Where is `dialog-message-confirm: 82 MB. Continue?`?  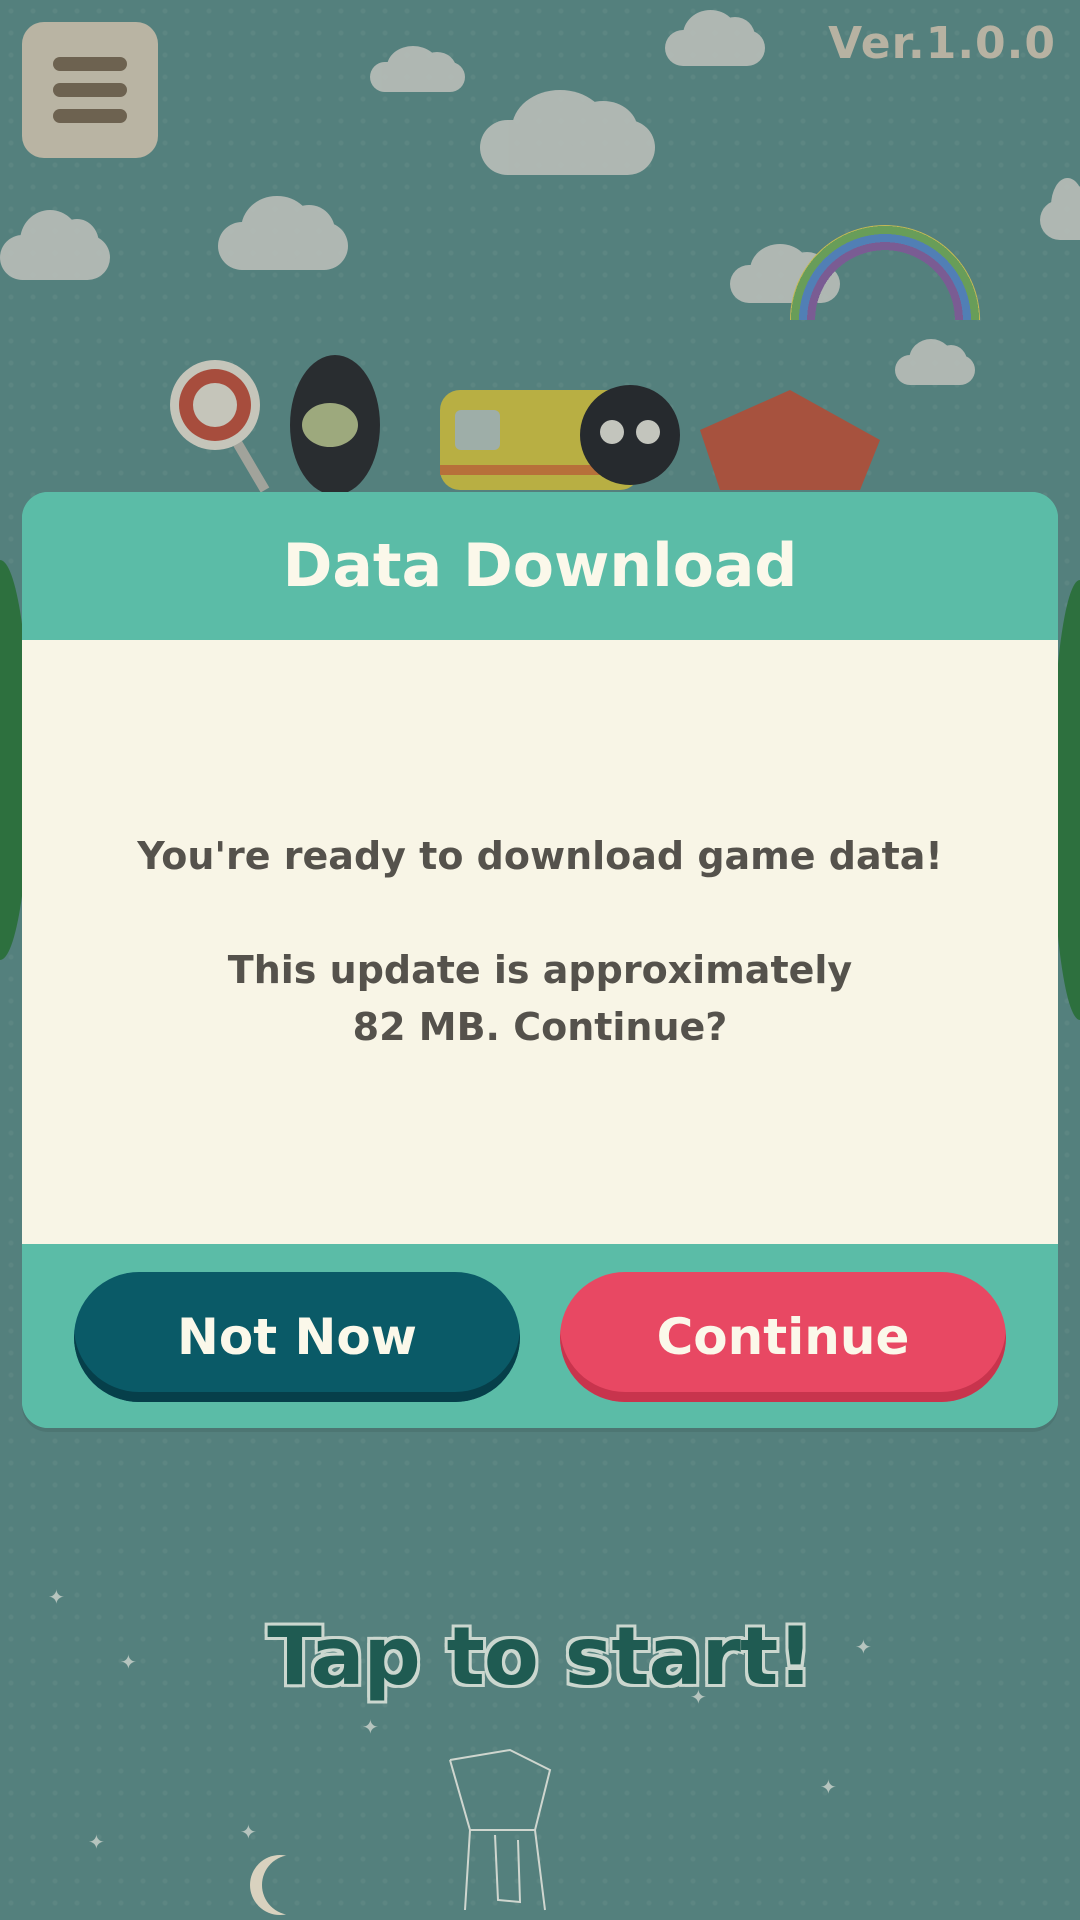 dialog-message-confirm: 82 MB. Continue? is located at coordinates (540, 1027).